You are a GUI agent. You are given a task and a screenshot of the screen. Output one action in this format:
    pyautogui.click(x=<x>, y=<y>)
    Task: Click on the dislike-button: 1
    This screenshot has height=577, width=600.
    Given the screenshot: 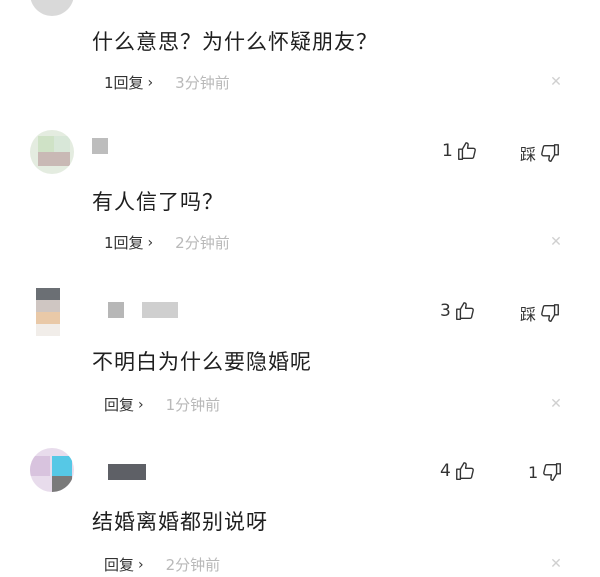 What is the action you would take?
    pyautogui.click(x=545, y=472)
    